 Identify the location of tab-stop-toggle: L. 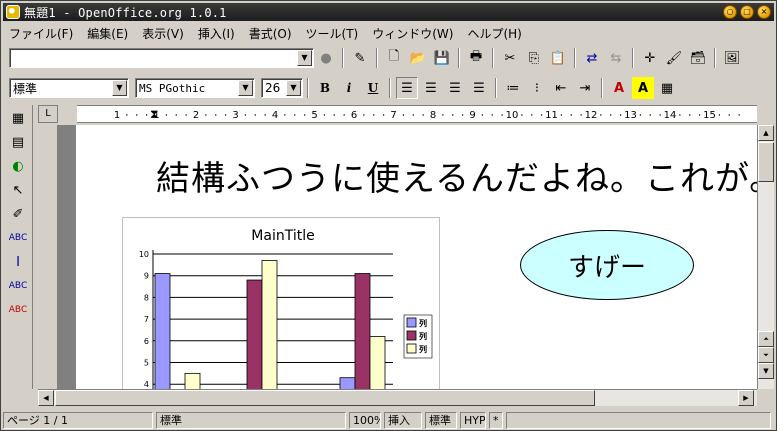
(48, 114).